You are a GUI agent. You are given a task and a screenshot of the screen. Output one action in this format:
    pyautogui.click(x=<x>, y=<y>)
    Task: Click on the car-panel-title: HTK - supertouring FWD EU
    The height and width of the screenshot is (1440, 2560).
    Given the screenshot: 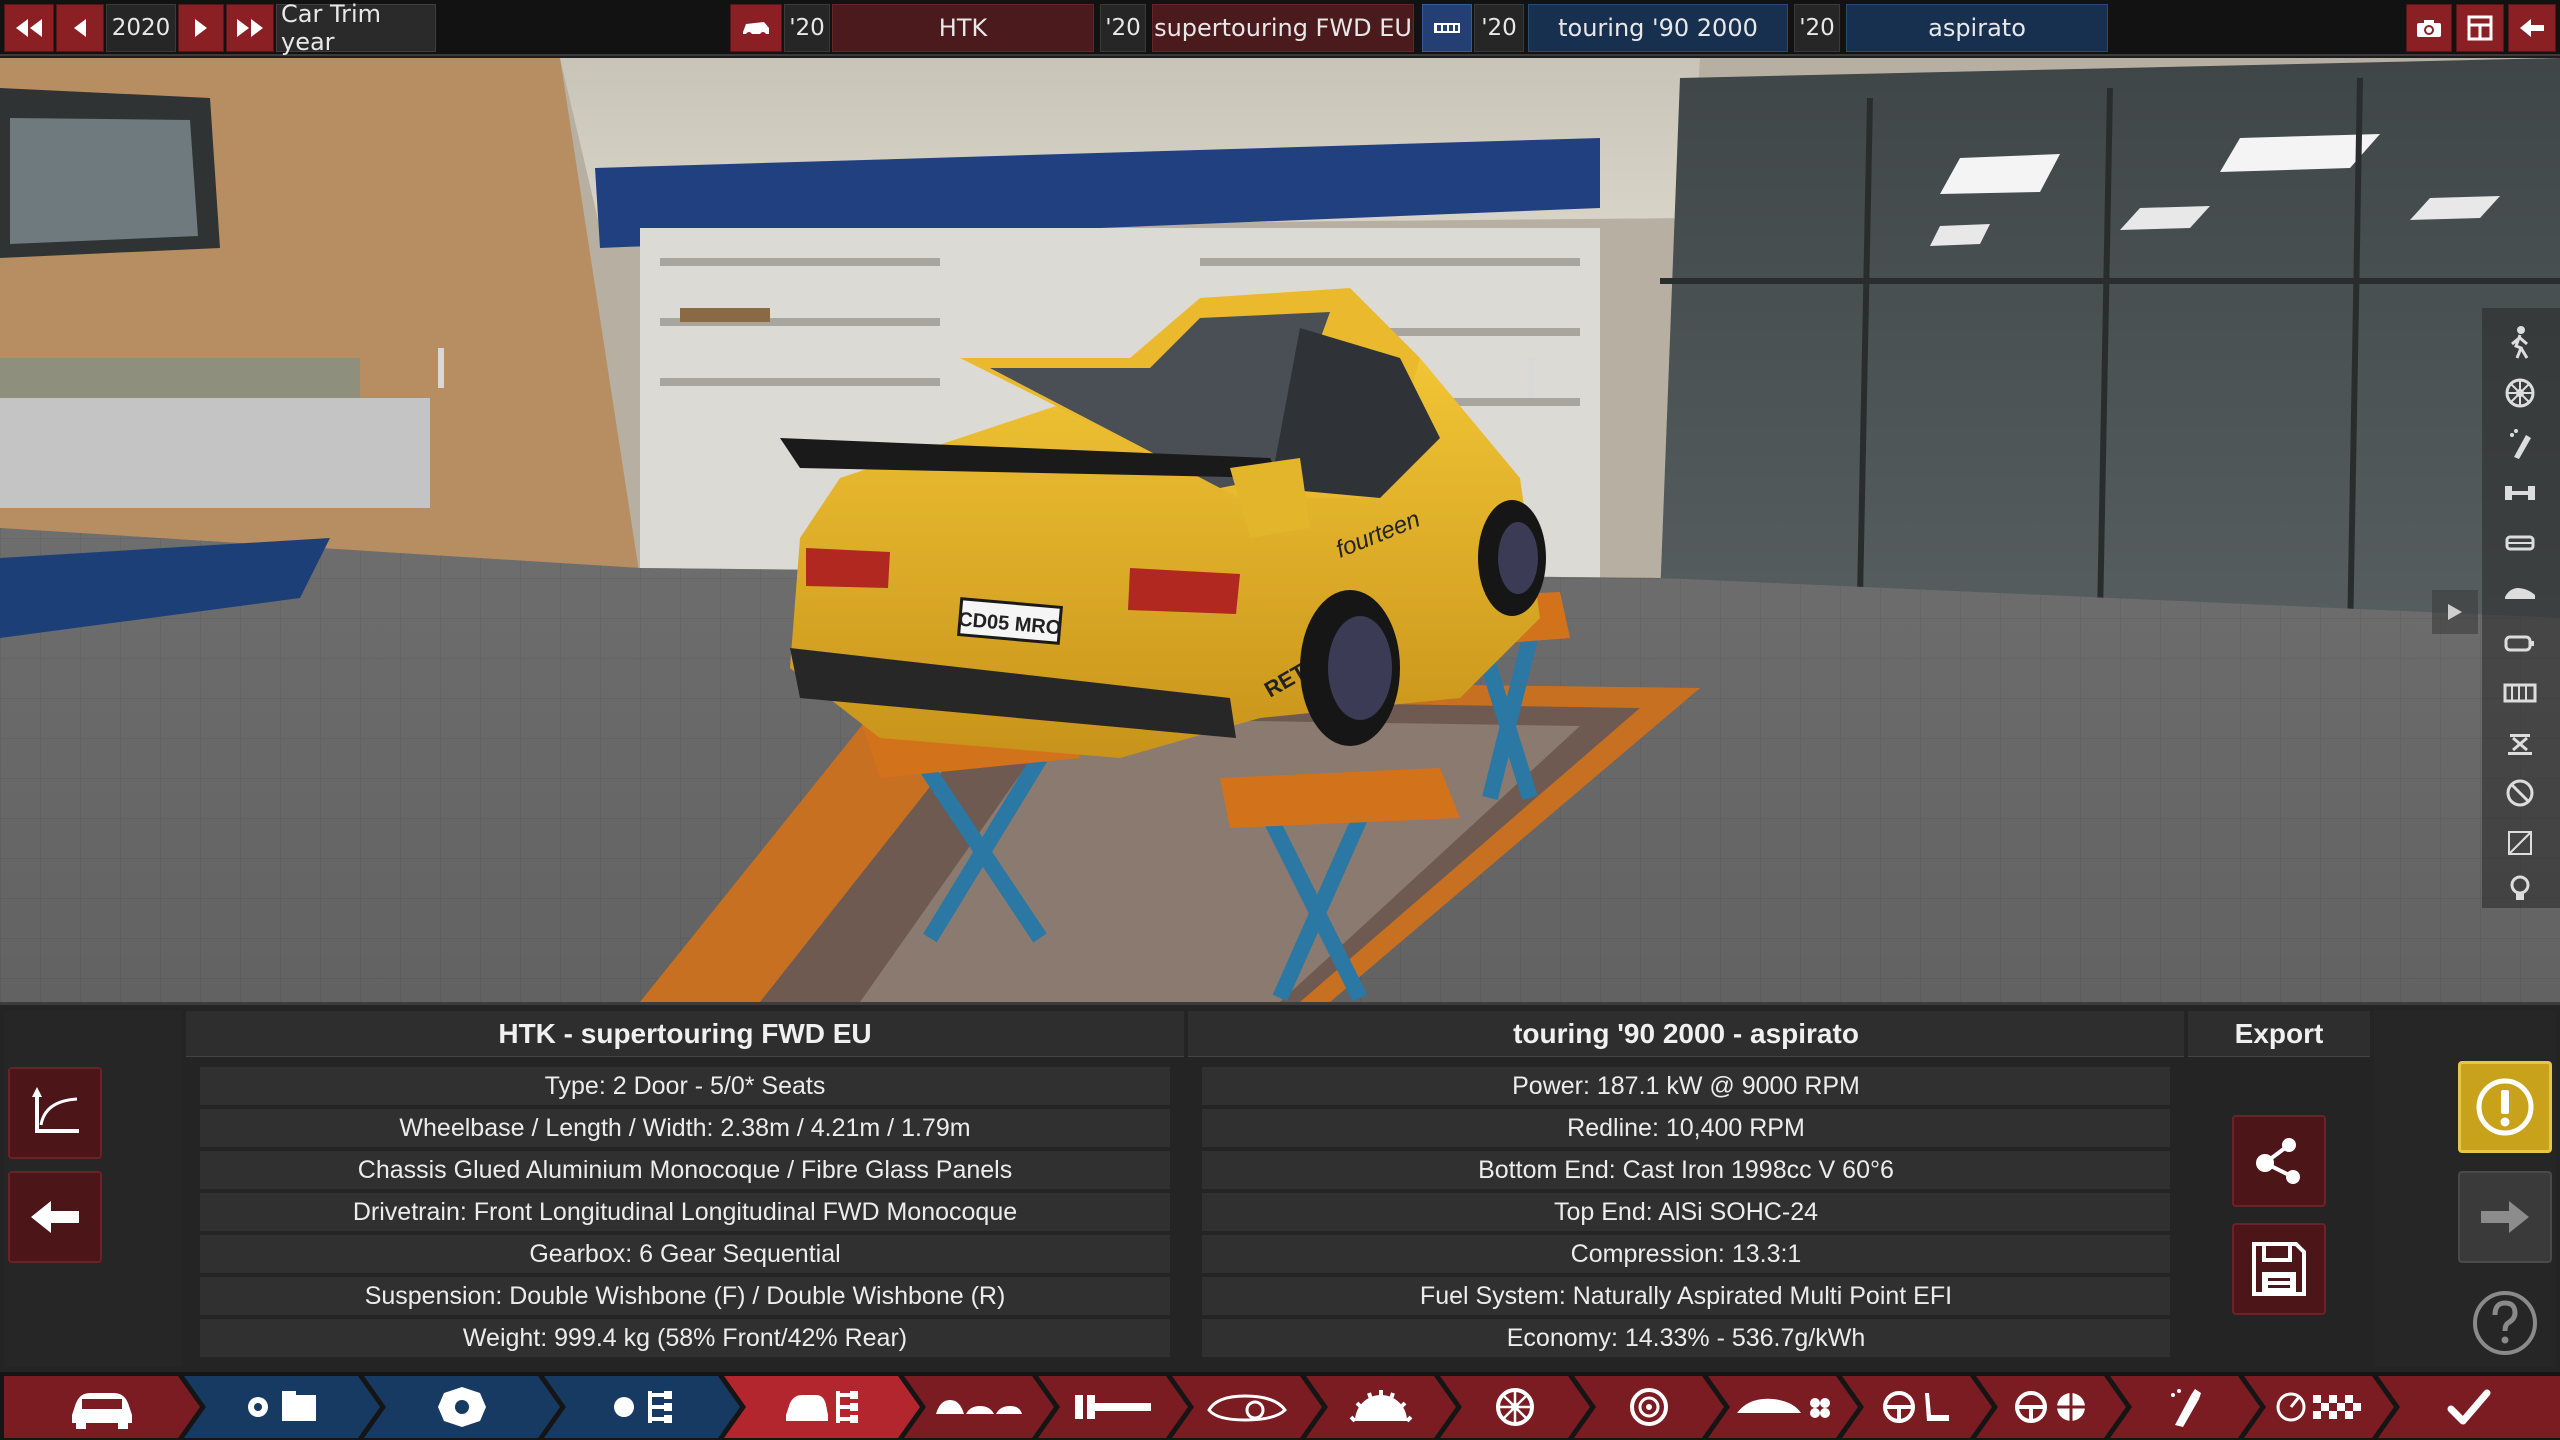 What is the action you would take?
    pyautogui.click(x=685, y=1034)
    